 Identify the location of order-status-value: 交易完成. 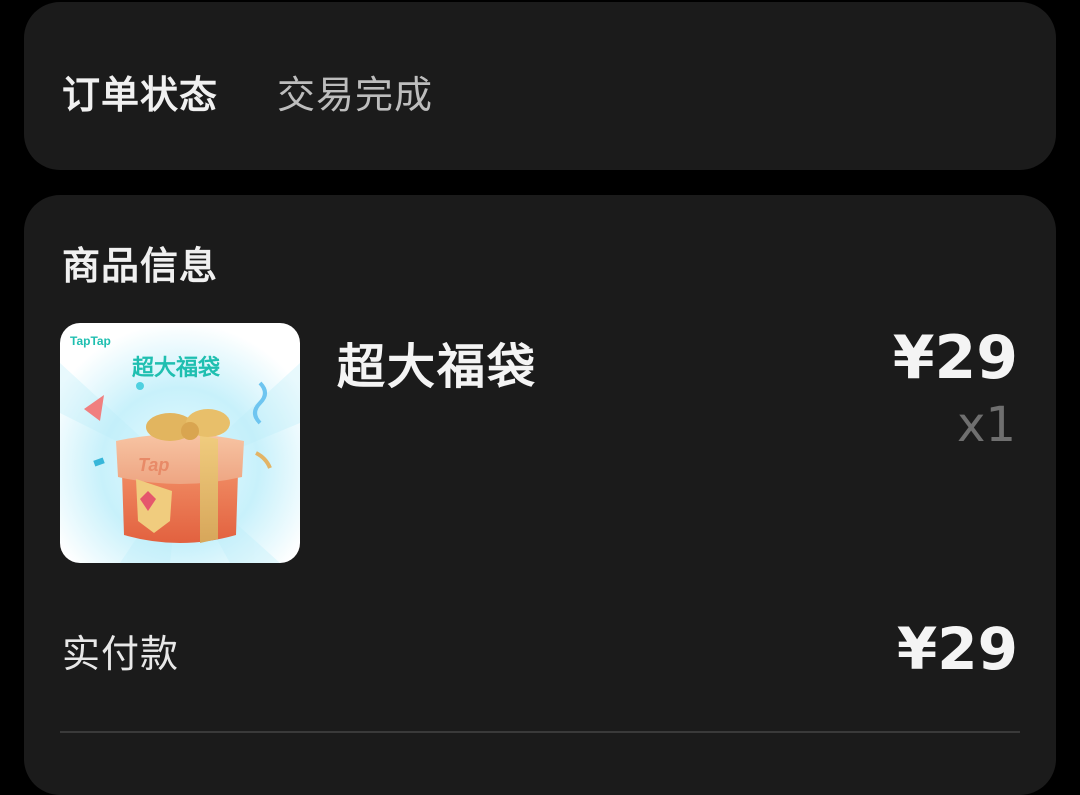
(355, 95).